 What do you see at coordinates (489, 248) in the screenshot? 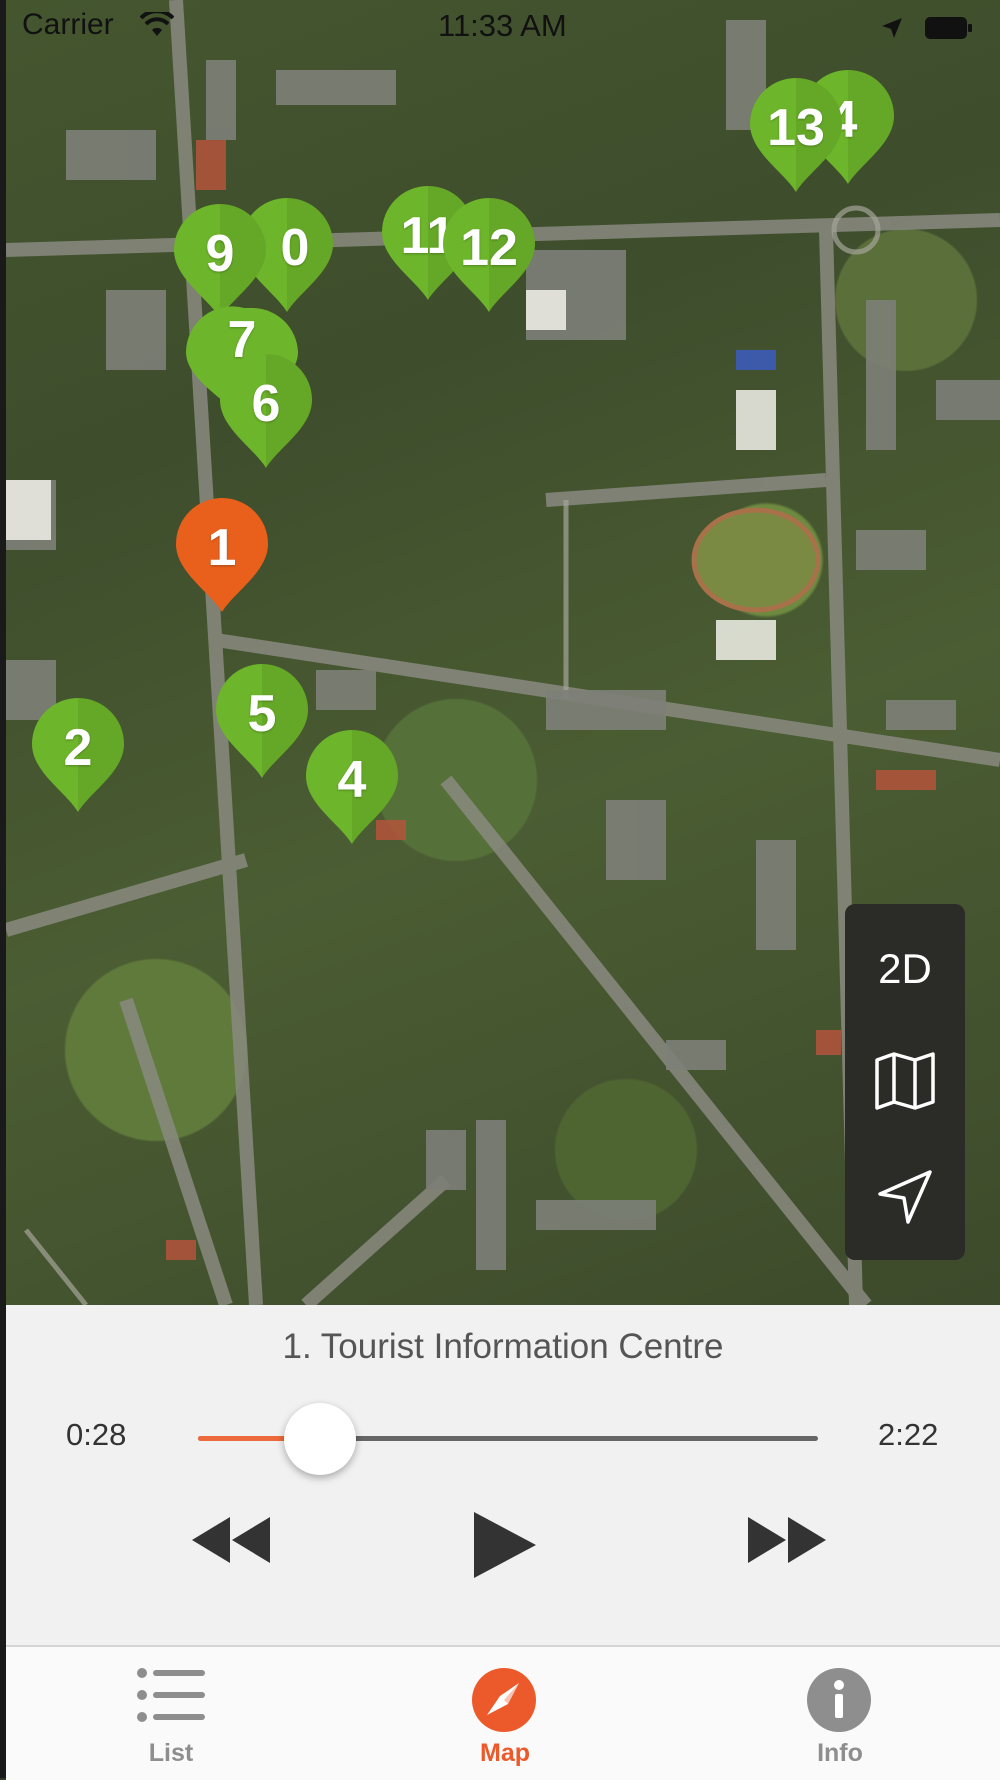
I see `map-pin-label: 12` at bounding box center [489, 248].